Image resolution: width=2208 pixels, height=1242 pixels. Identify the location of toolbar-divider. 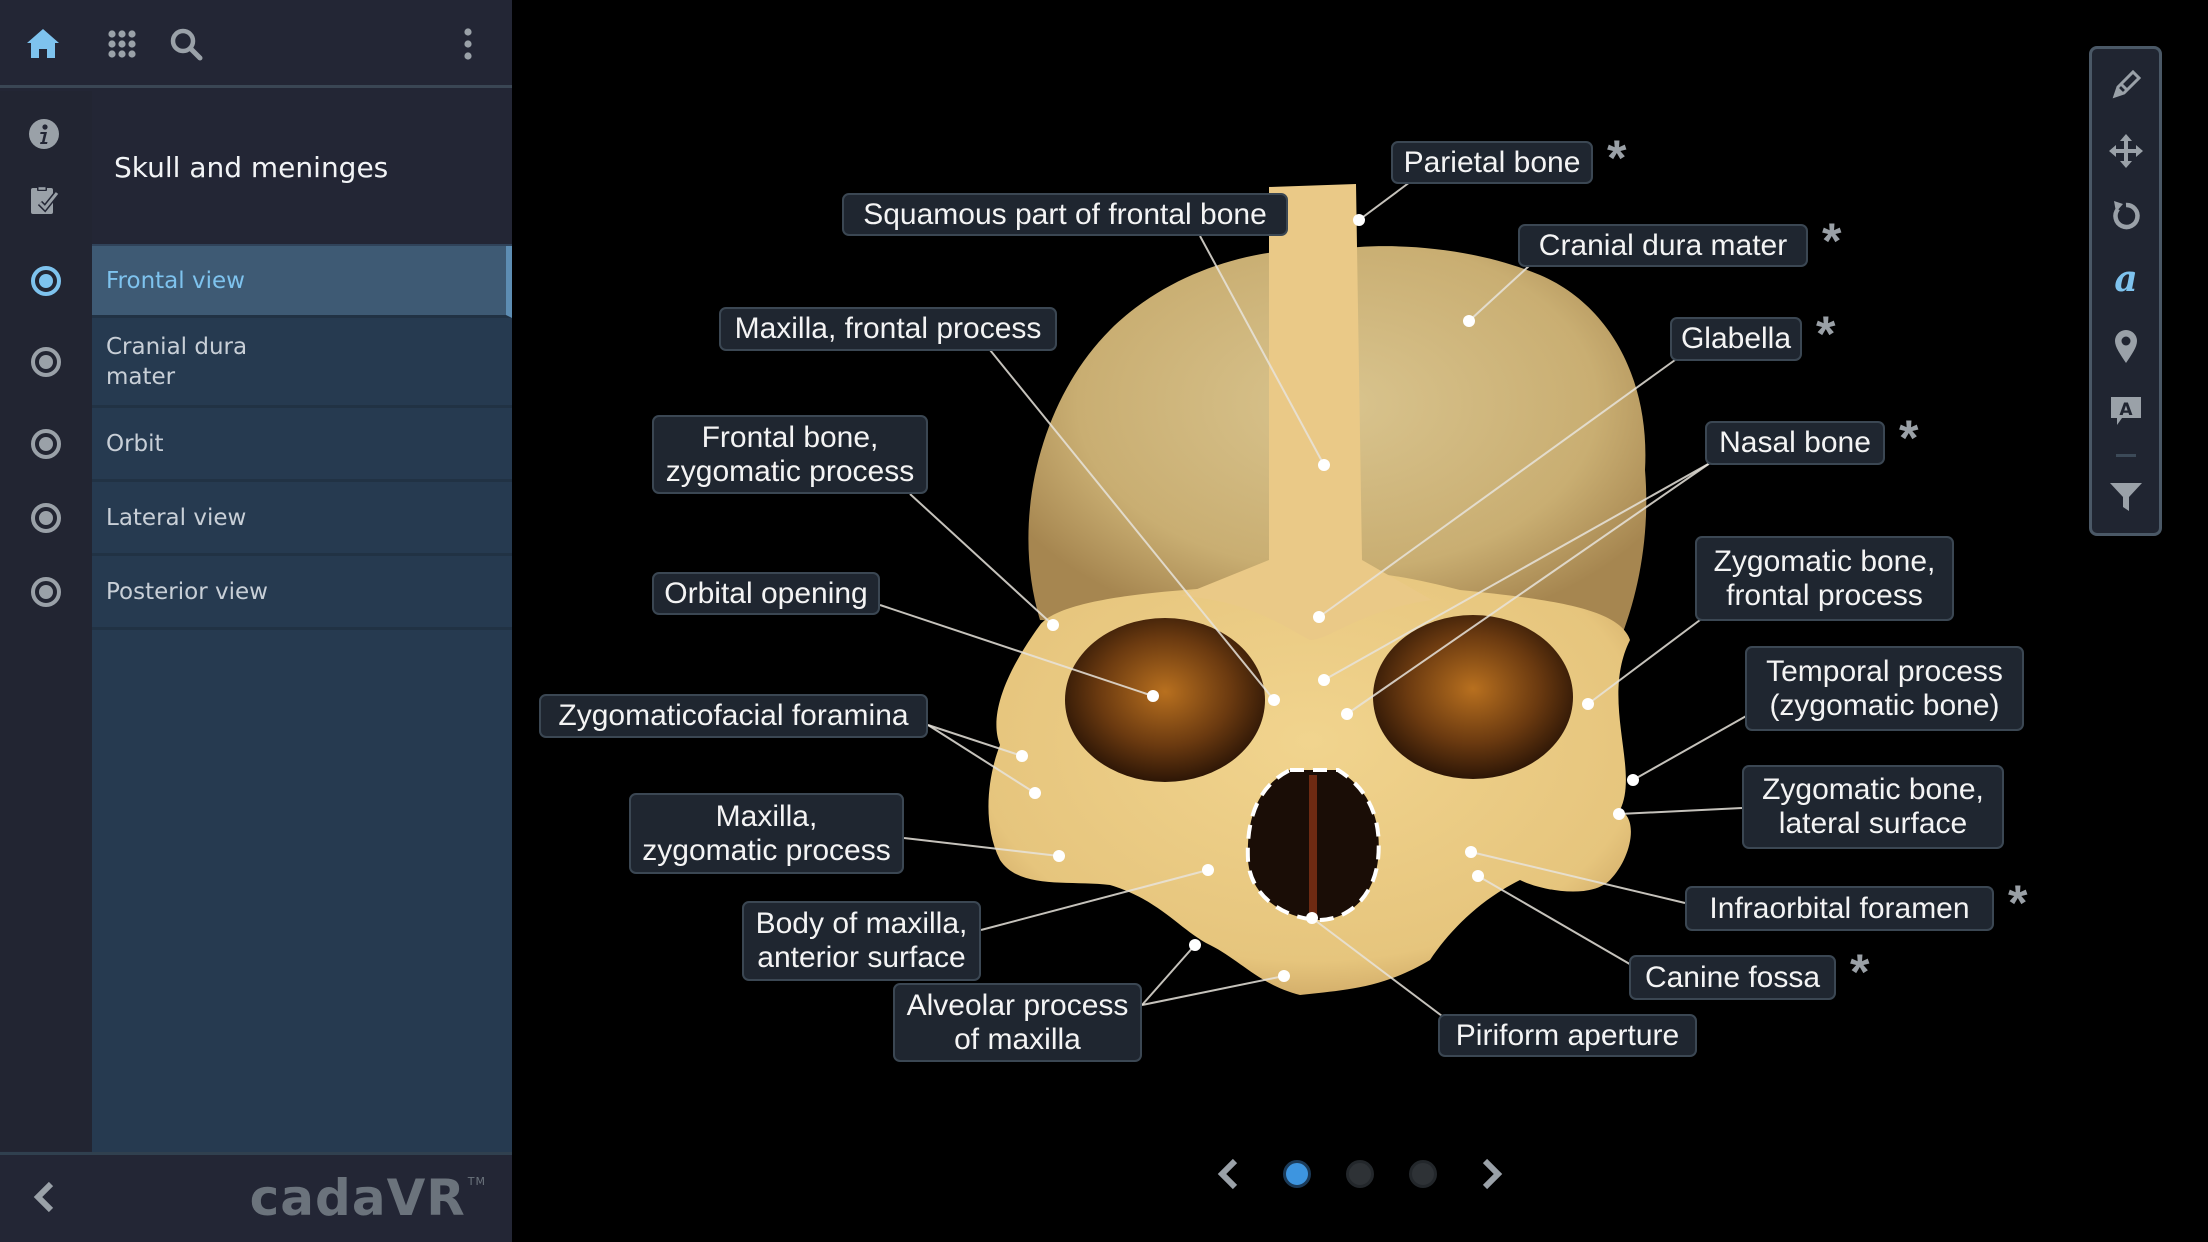
(2126, 455).